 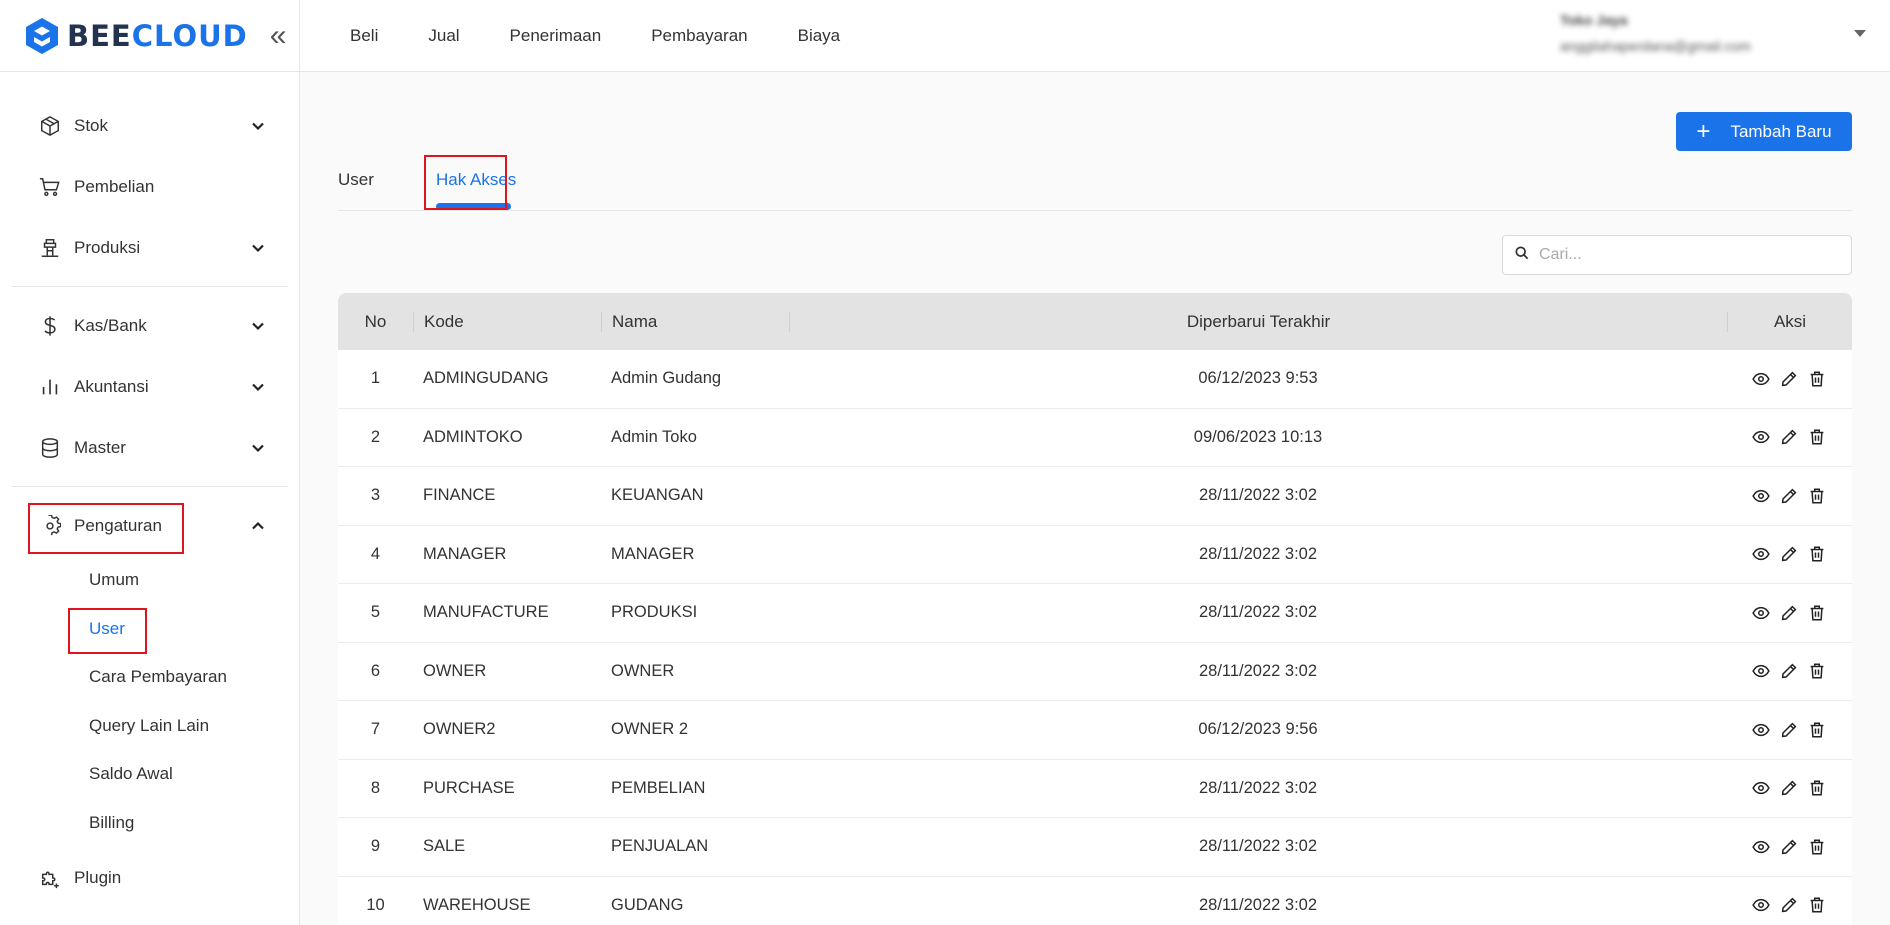 I want to click on cell-kode: WAREHOUSE, so click(x=477, y=904).